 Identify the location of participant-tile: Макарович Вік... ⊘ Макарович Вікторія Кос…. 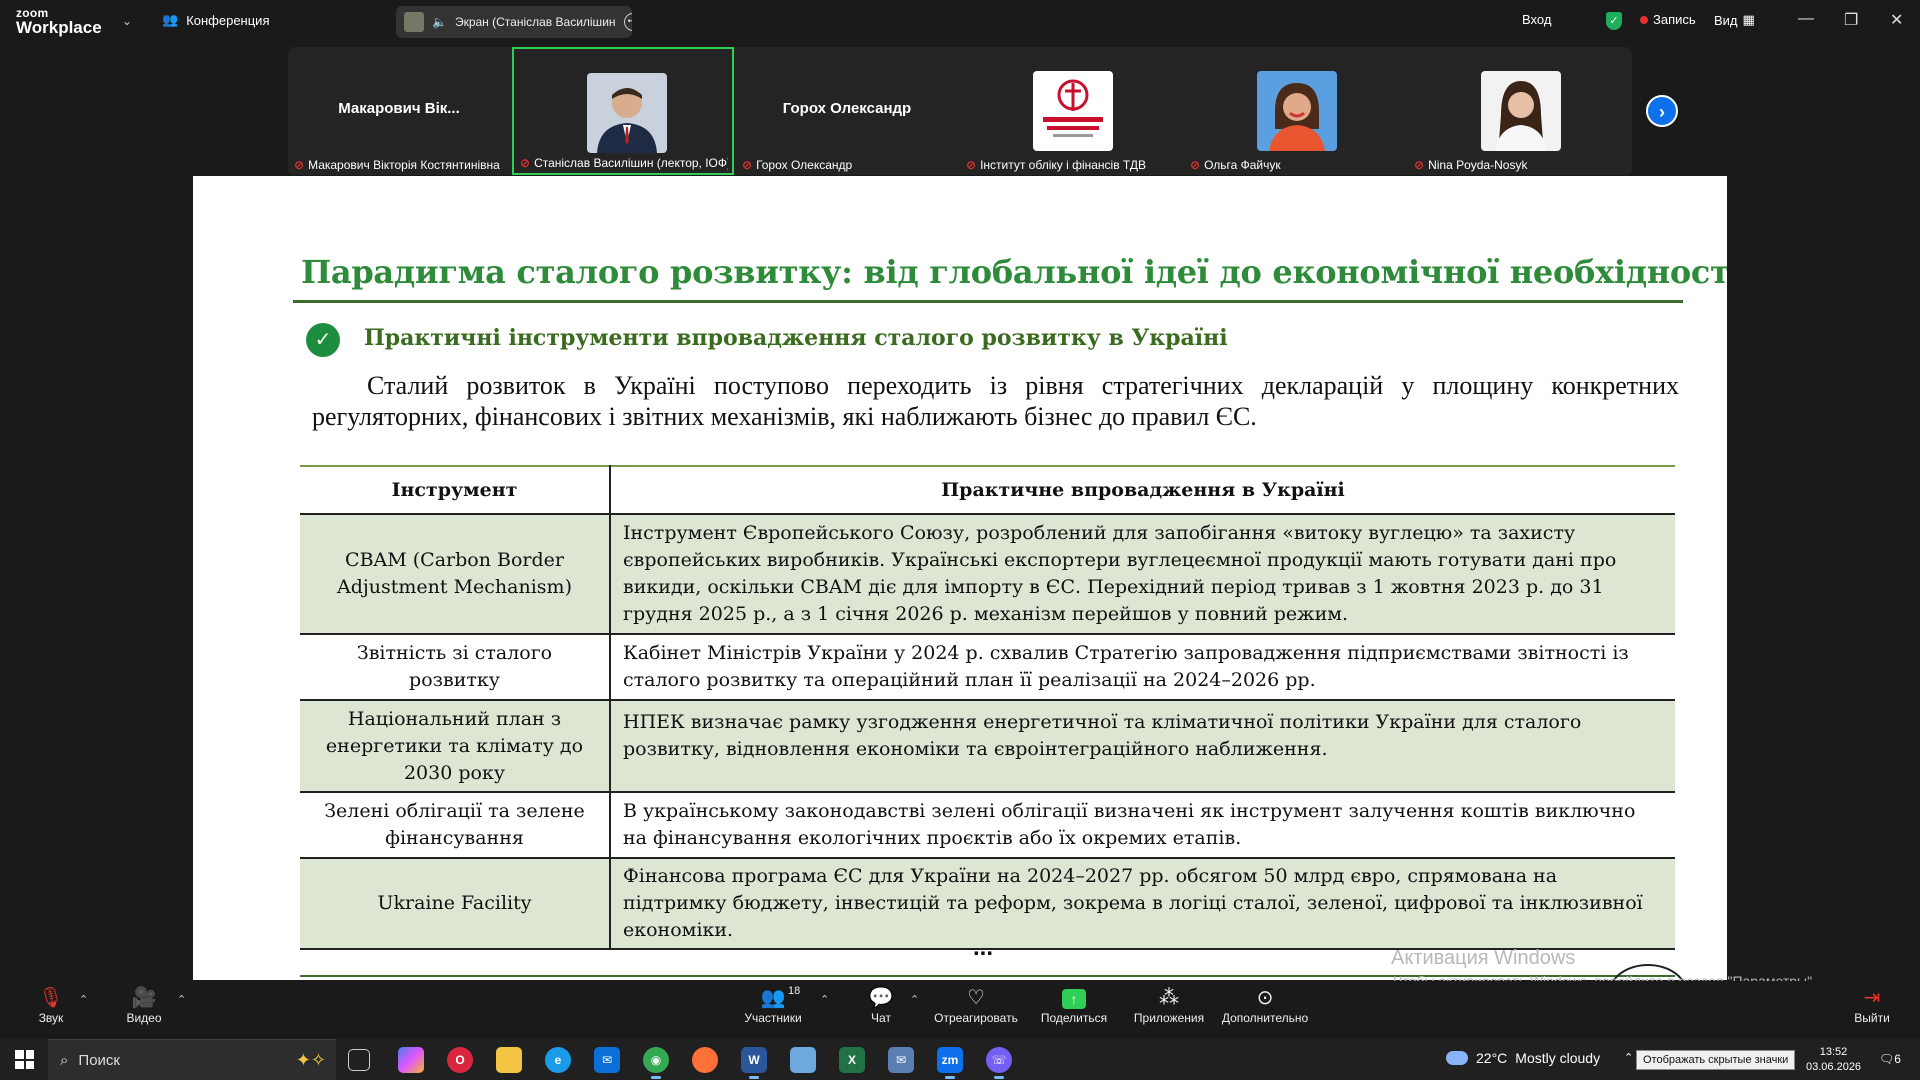
(399, 111).